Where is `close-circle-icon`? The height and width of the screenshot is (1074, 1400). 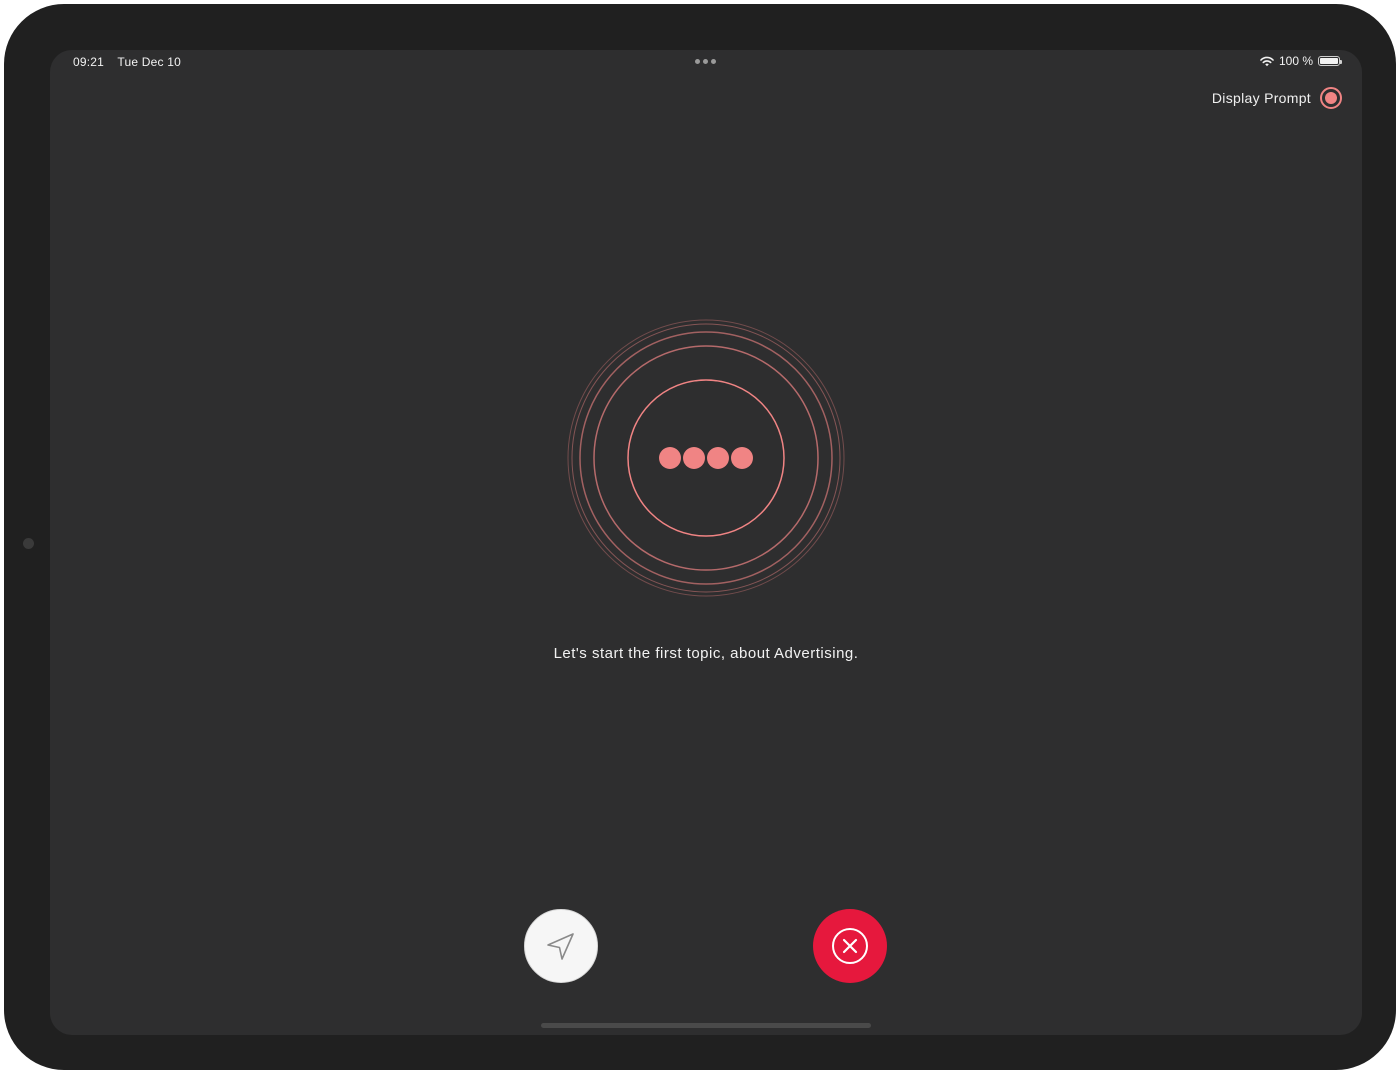 close-circle-icon is located at coordinates (850, 946).